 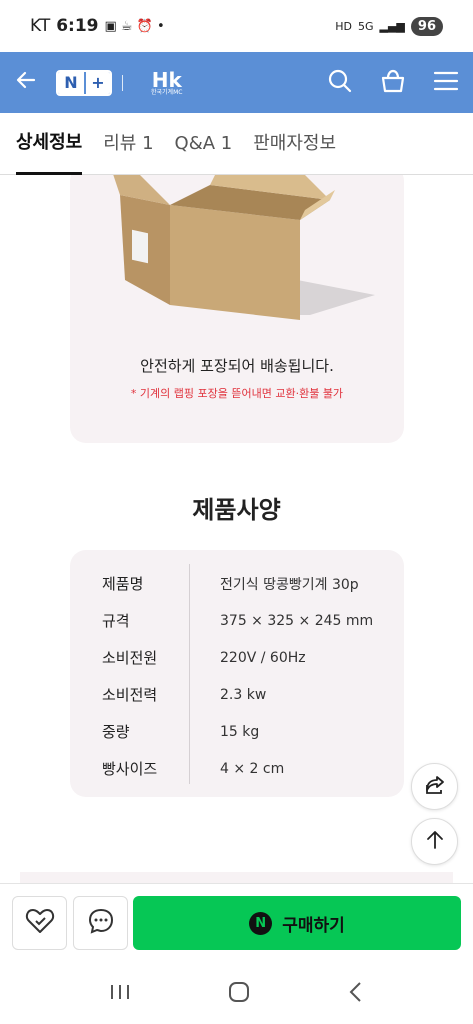 What do you see at coordinates (236, 82) in the screenshot?
I see `app-bar: N + Hk 한국기계MC` at bounding box center [236, 82].